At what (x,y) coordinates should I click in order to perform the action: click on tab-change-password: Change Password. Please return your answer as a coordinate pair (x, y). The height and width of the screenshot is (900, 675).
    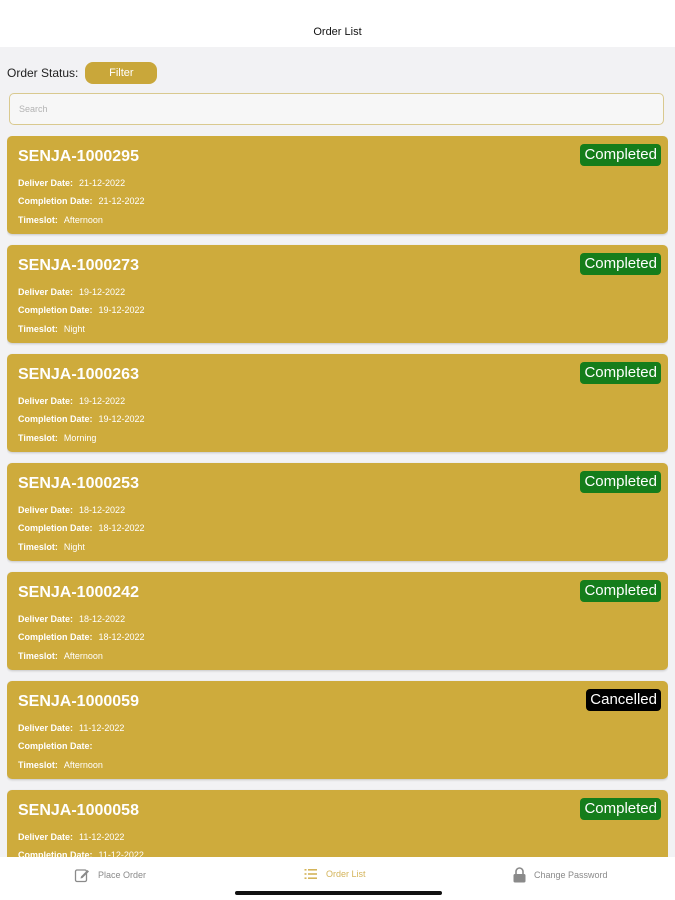
    Looking at the image, I should click on (560, 875).